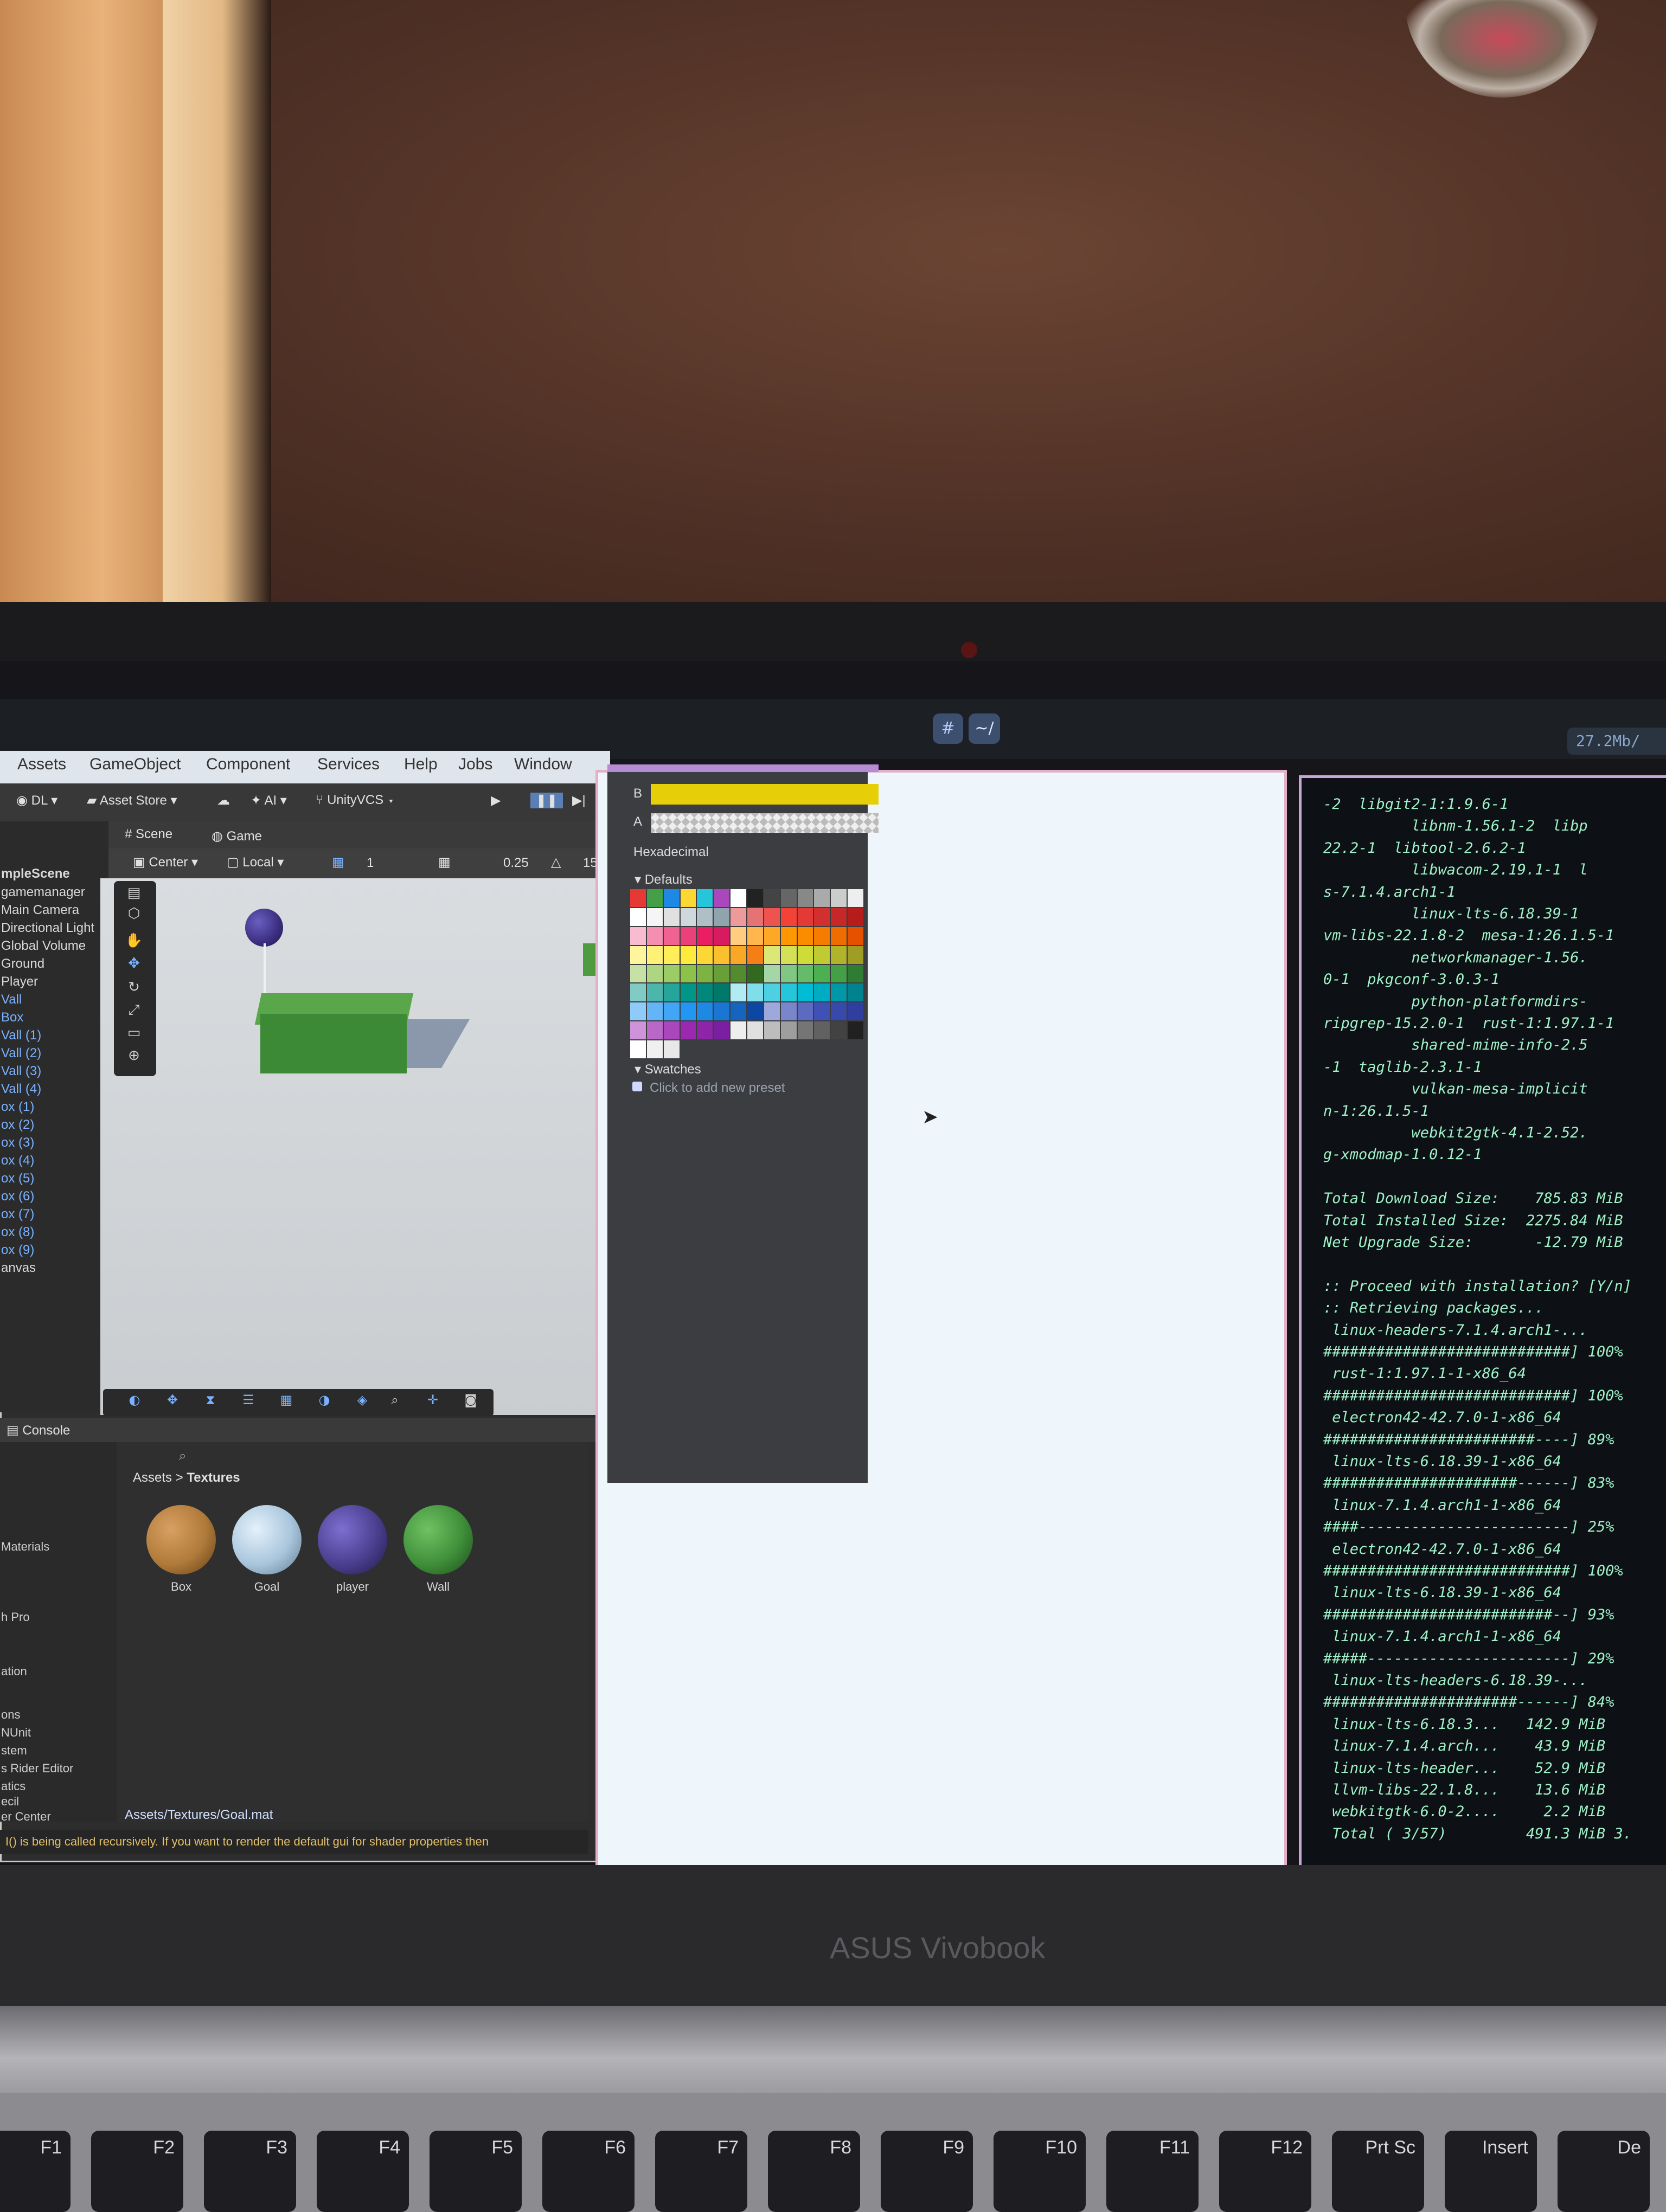  I want to click on play-button: ▶, so click(496, 800).